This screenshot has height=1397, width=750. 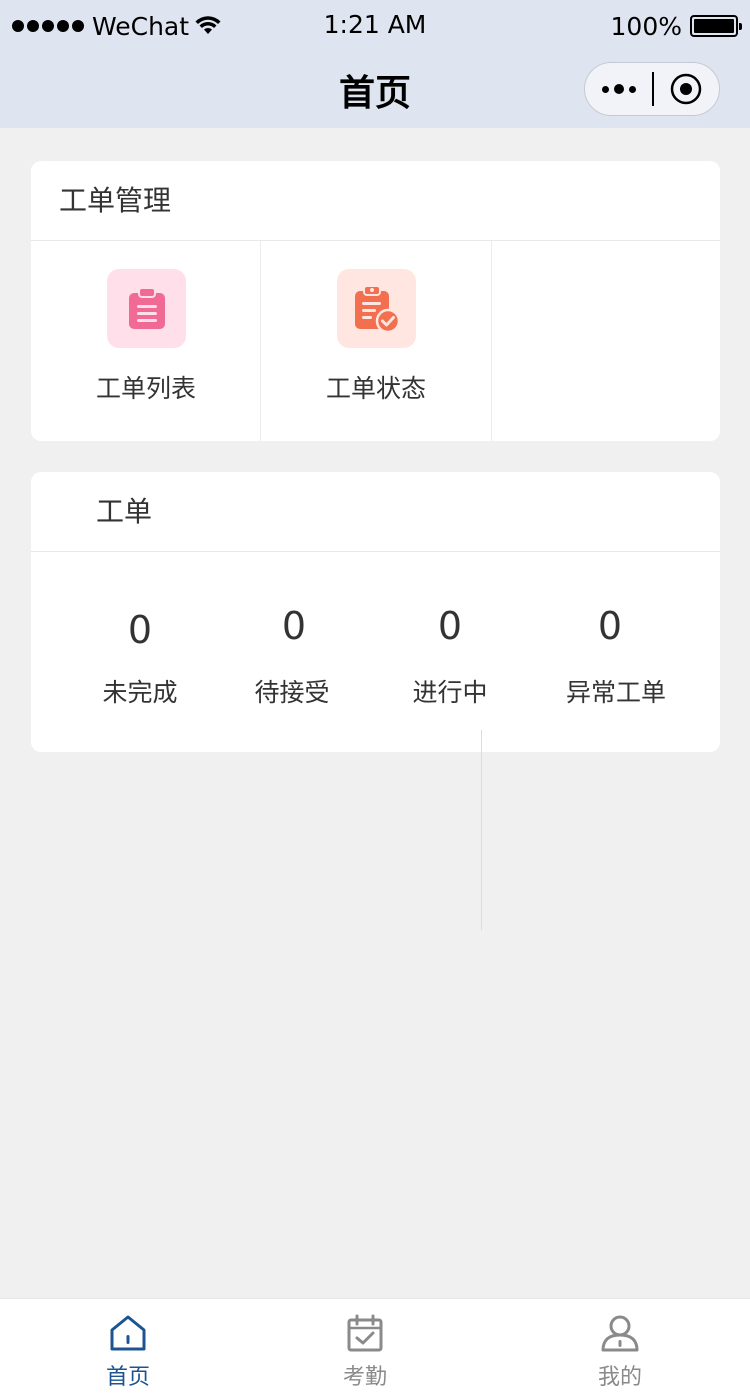 I want to click on grid-item-work-order-list: 工单列表, so click(x=146, y=341).